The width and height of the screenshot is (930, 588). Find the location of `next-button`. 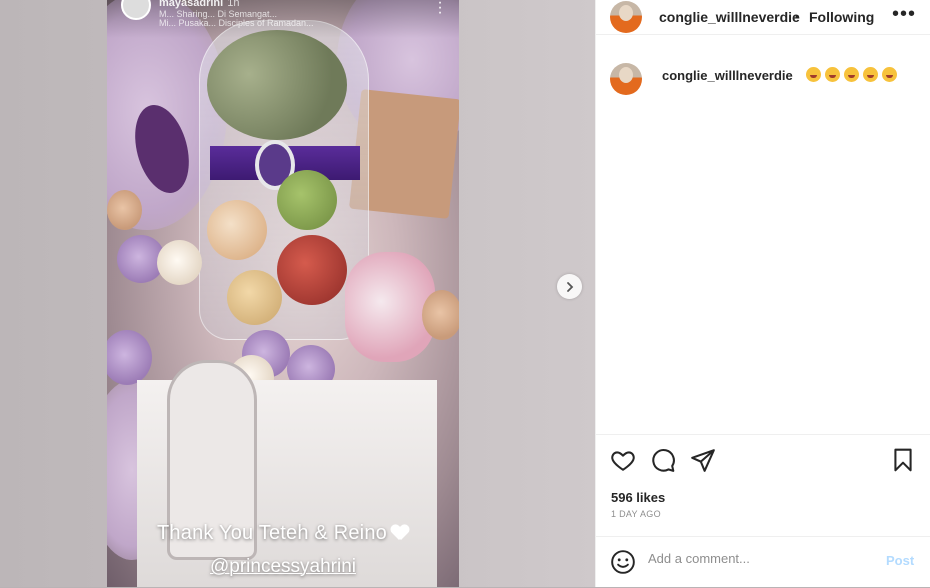

next-button is located at coordinates (569, 286).